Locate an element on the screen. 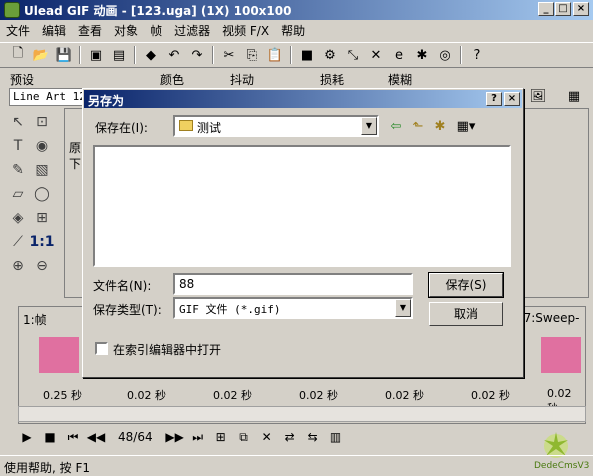 This screenshot has width=593, height=476. palette-icon: ▦ is located at coordinates (574, 96).